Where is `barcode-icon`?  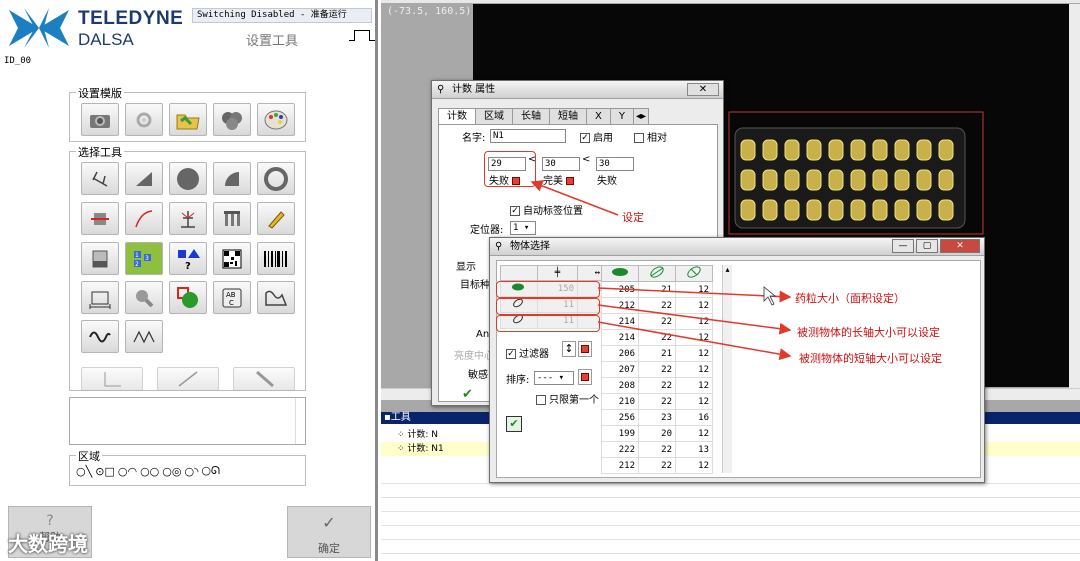
barcode-icon is located at coordinates (276, 258).